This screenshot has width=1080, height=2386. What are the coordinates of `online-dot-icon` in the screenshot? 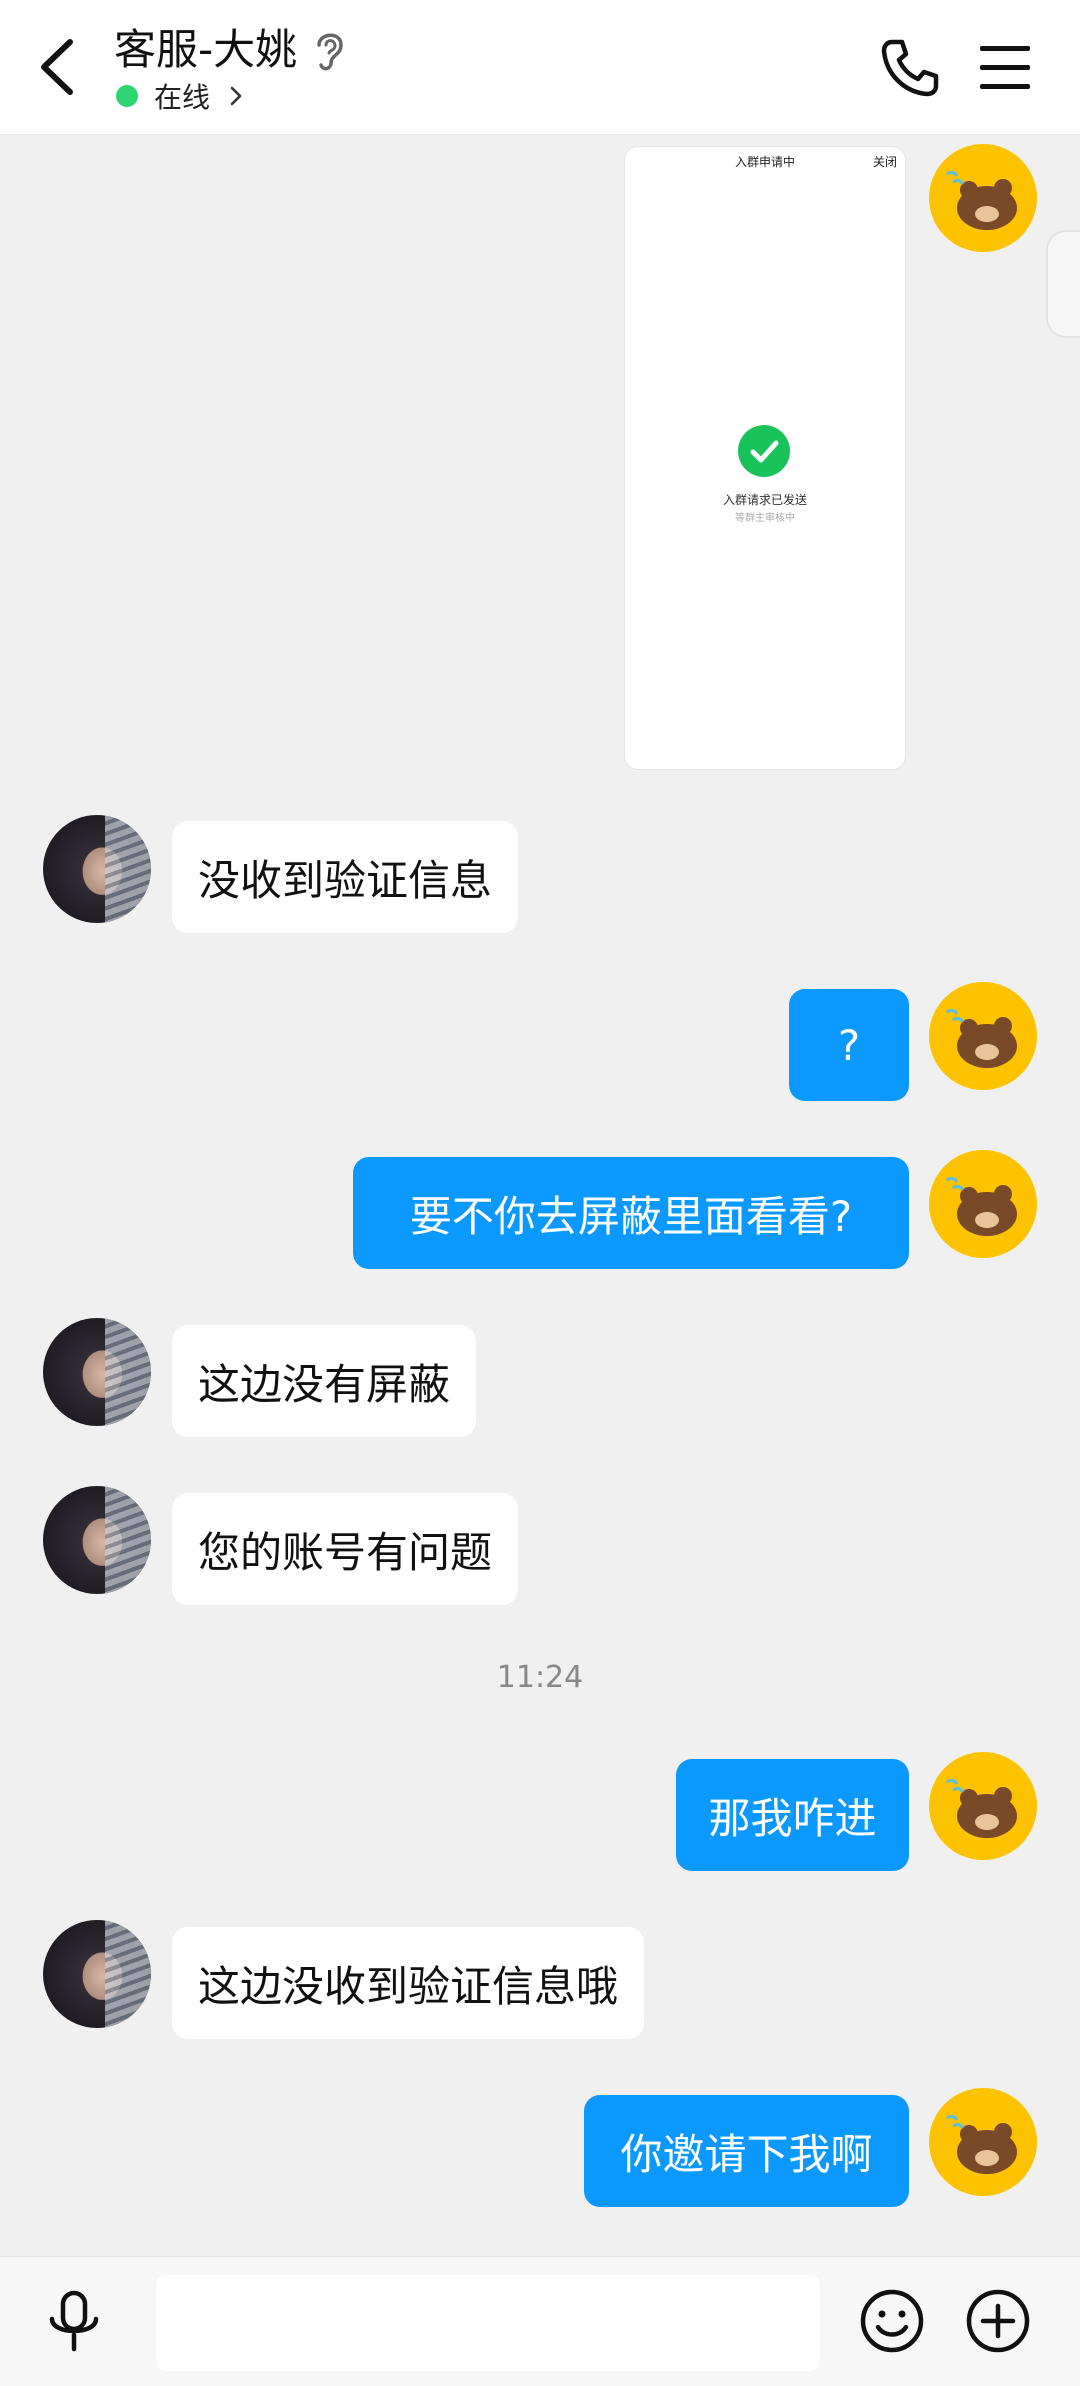 It's located at (127, 96).